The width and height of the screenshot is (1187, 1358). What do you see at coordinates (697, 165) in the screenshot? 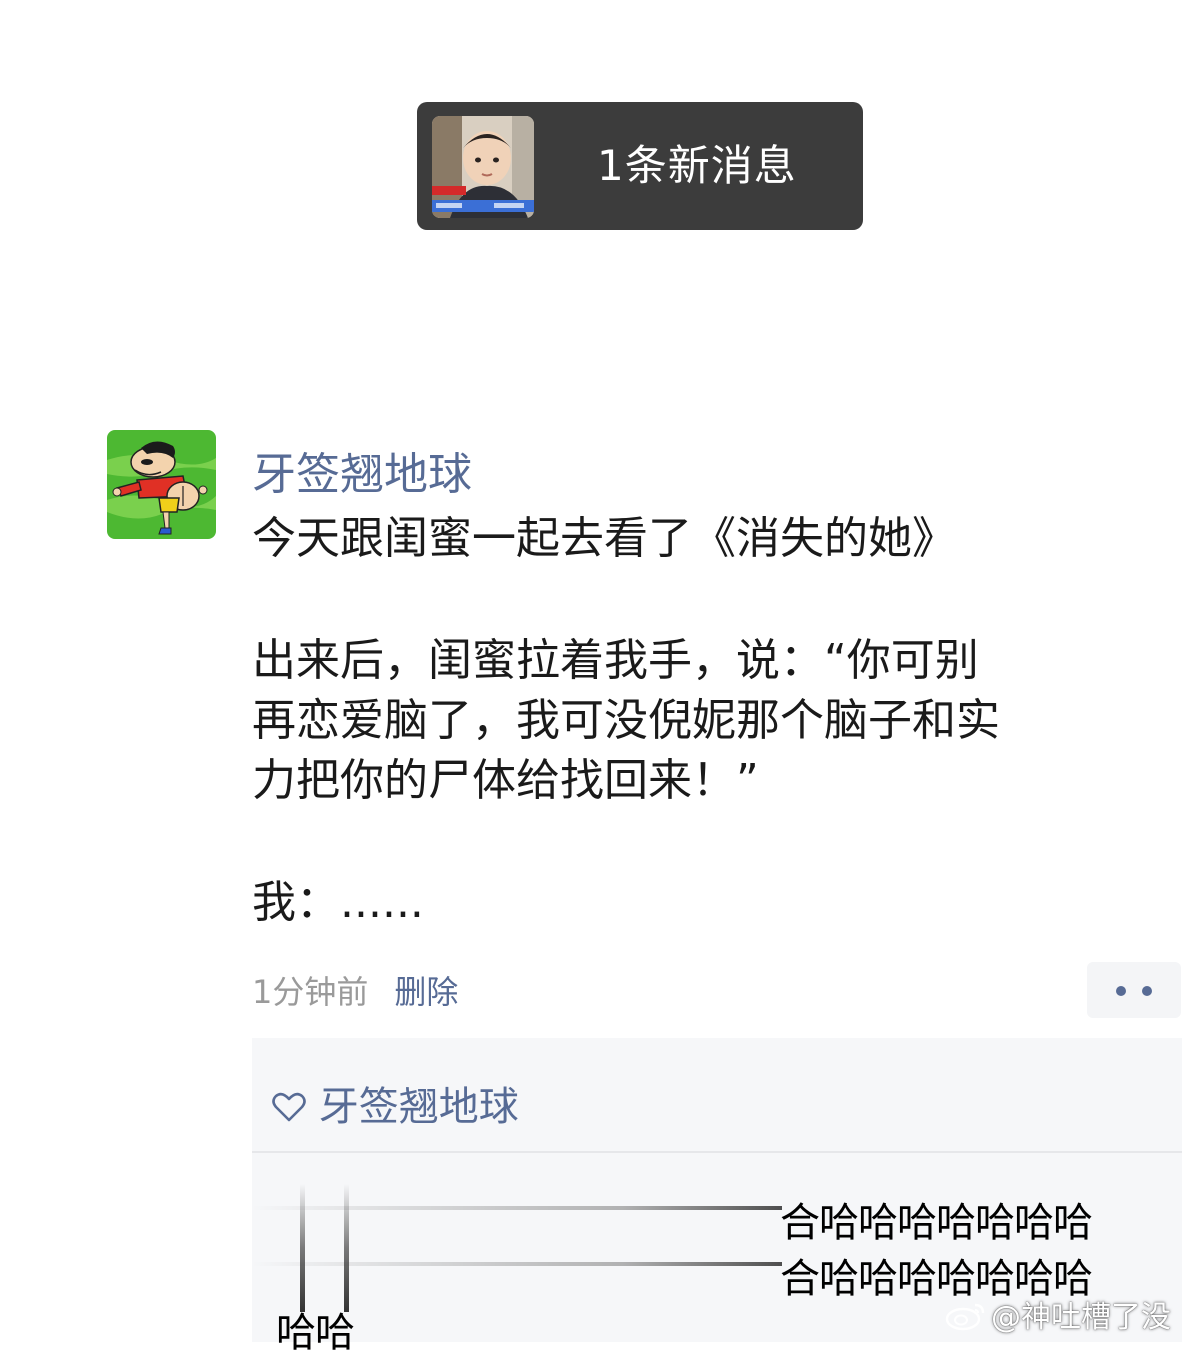
I see `new-message-count: 1条新消息` at bounding box center [697, 165].